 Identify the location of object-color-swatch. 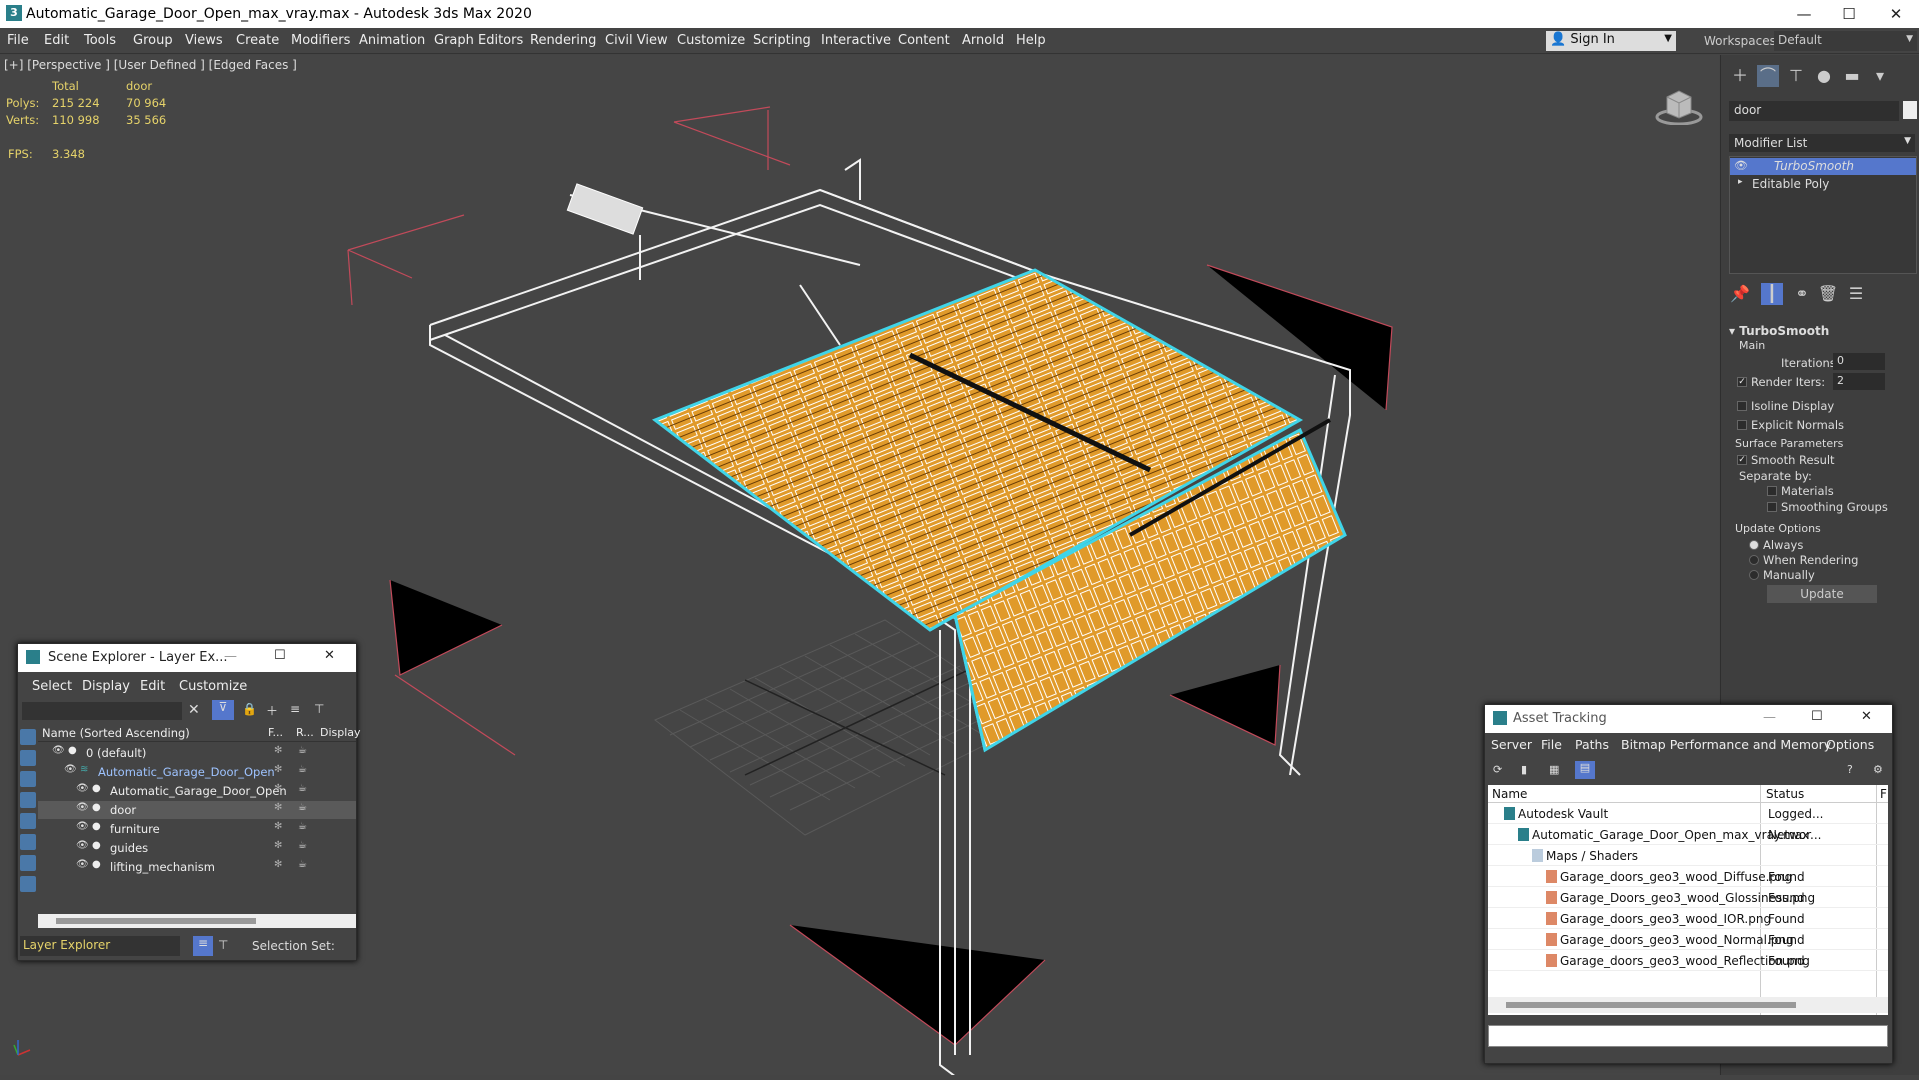
(1910, 110).